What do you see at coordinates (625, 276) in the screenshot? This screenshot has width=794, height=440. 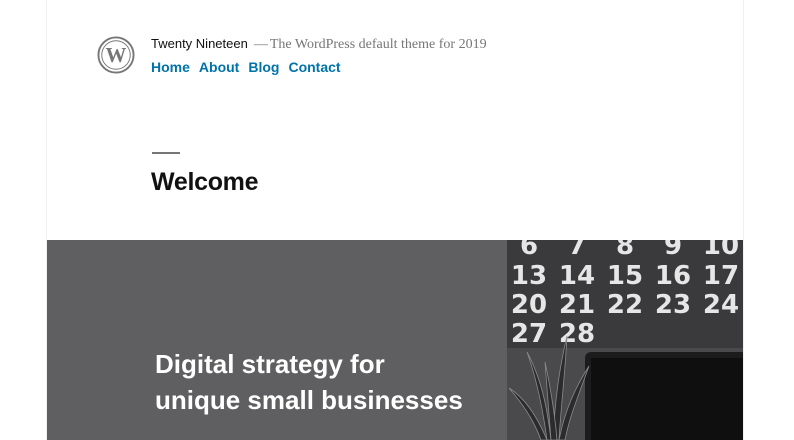 I see `calendar-number: 15` at bounding box center [625, 276].